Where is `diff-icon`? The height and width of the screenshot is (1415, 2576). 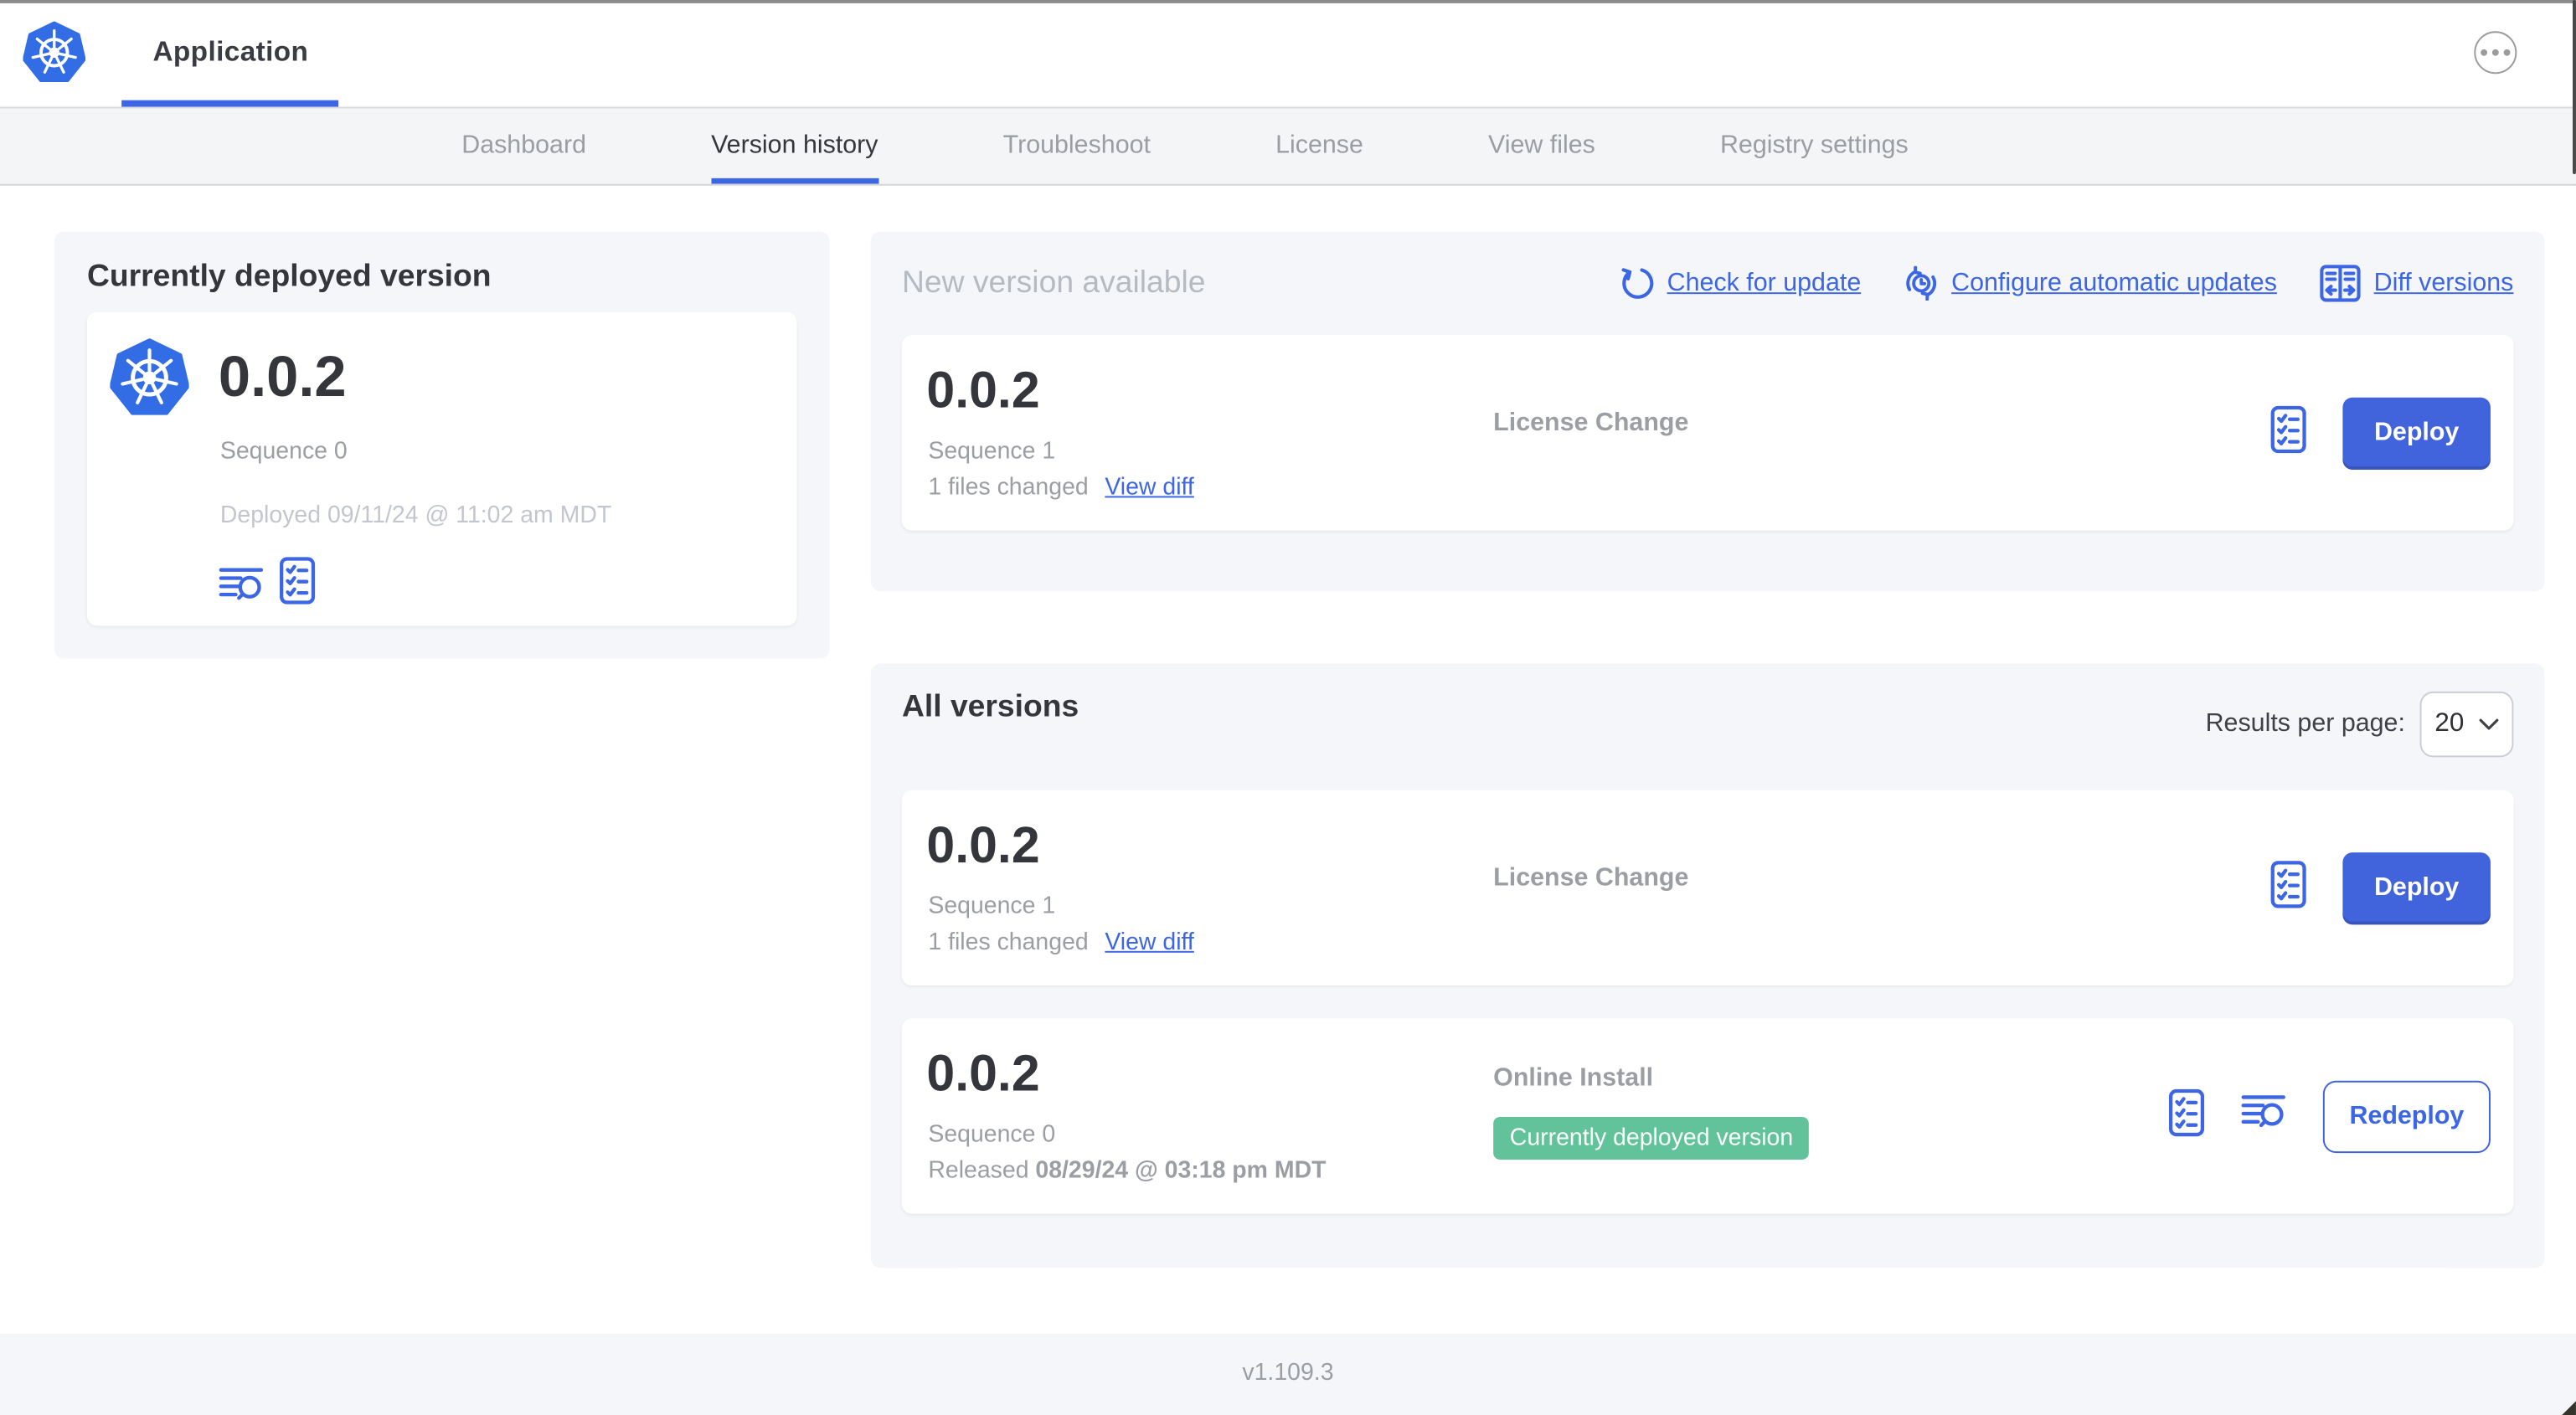
diff-icon is located at coordinates (2340, 283).